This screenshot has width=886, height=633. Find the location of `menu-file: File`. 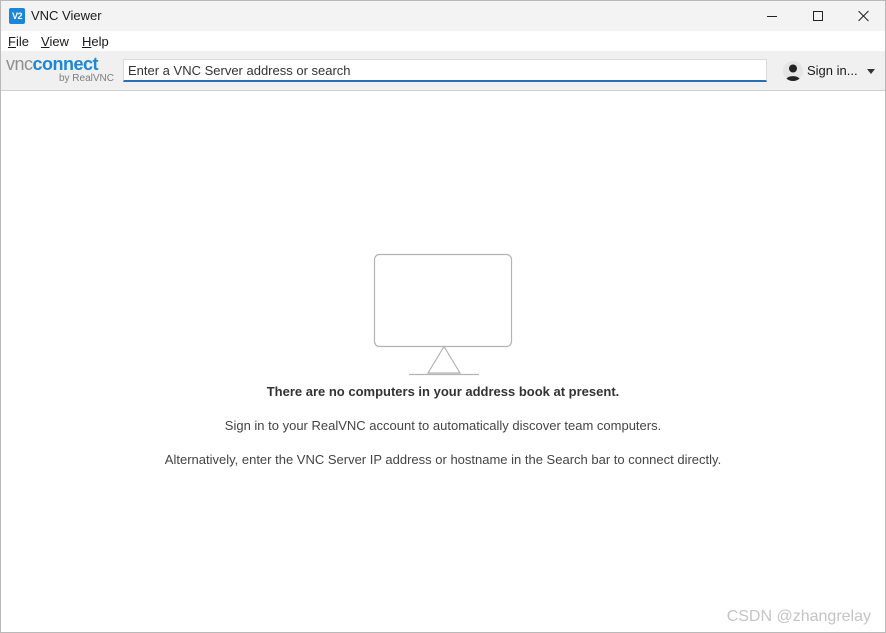

menu-file: File is located at coordinates (18, 41).